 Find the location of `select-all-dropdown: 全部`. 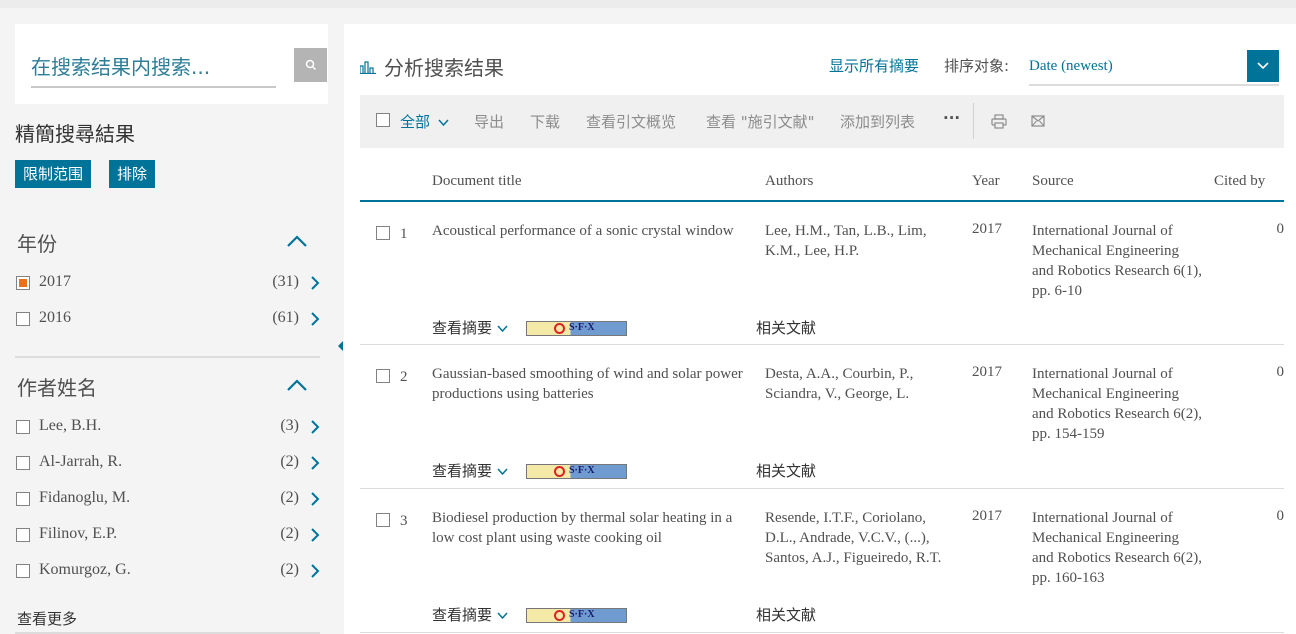

select-all-dropdown: 全部 is located at coordinates (424, 121).